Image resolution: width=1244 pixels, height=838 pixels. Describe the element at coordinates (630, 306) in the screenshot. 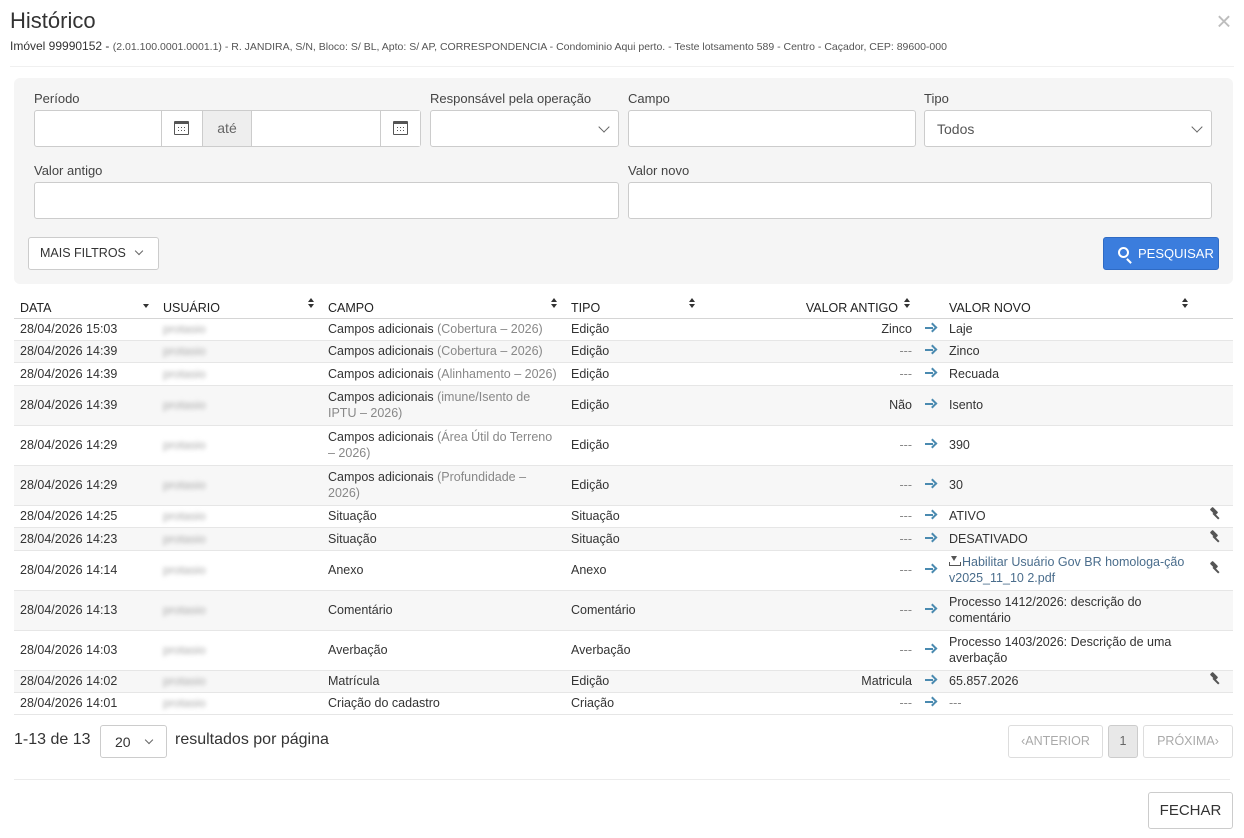

I see `col-tipo: TIPO` at that location.